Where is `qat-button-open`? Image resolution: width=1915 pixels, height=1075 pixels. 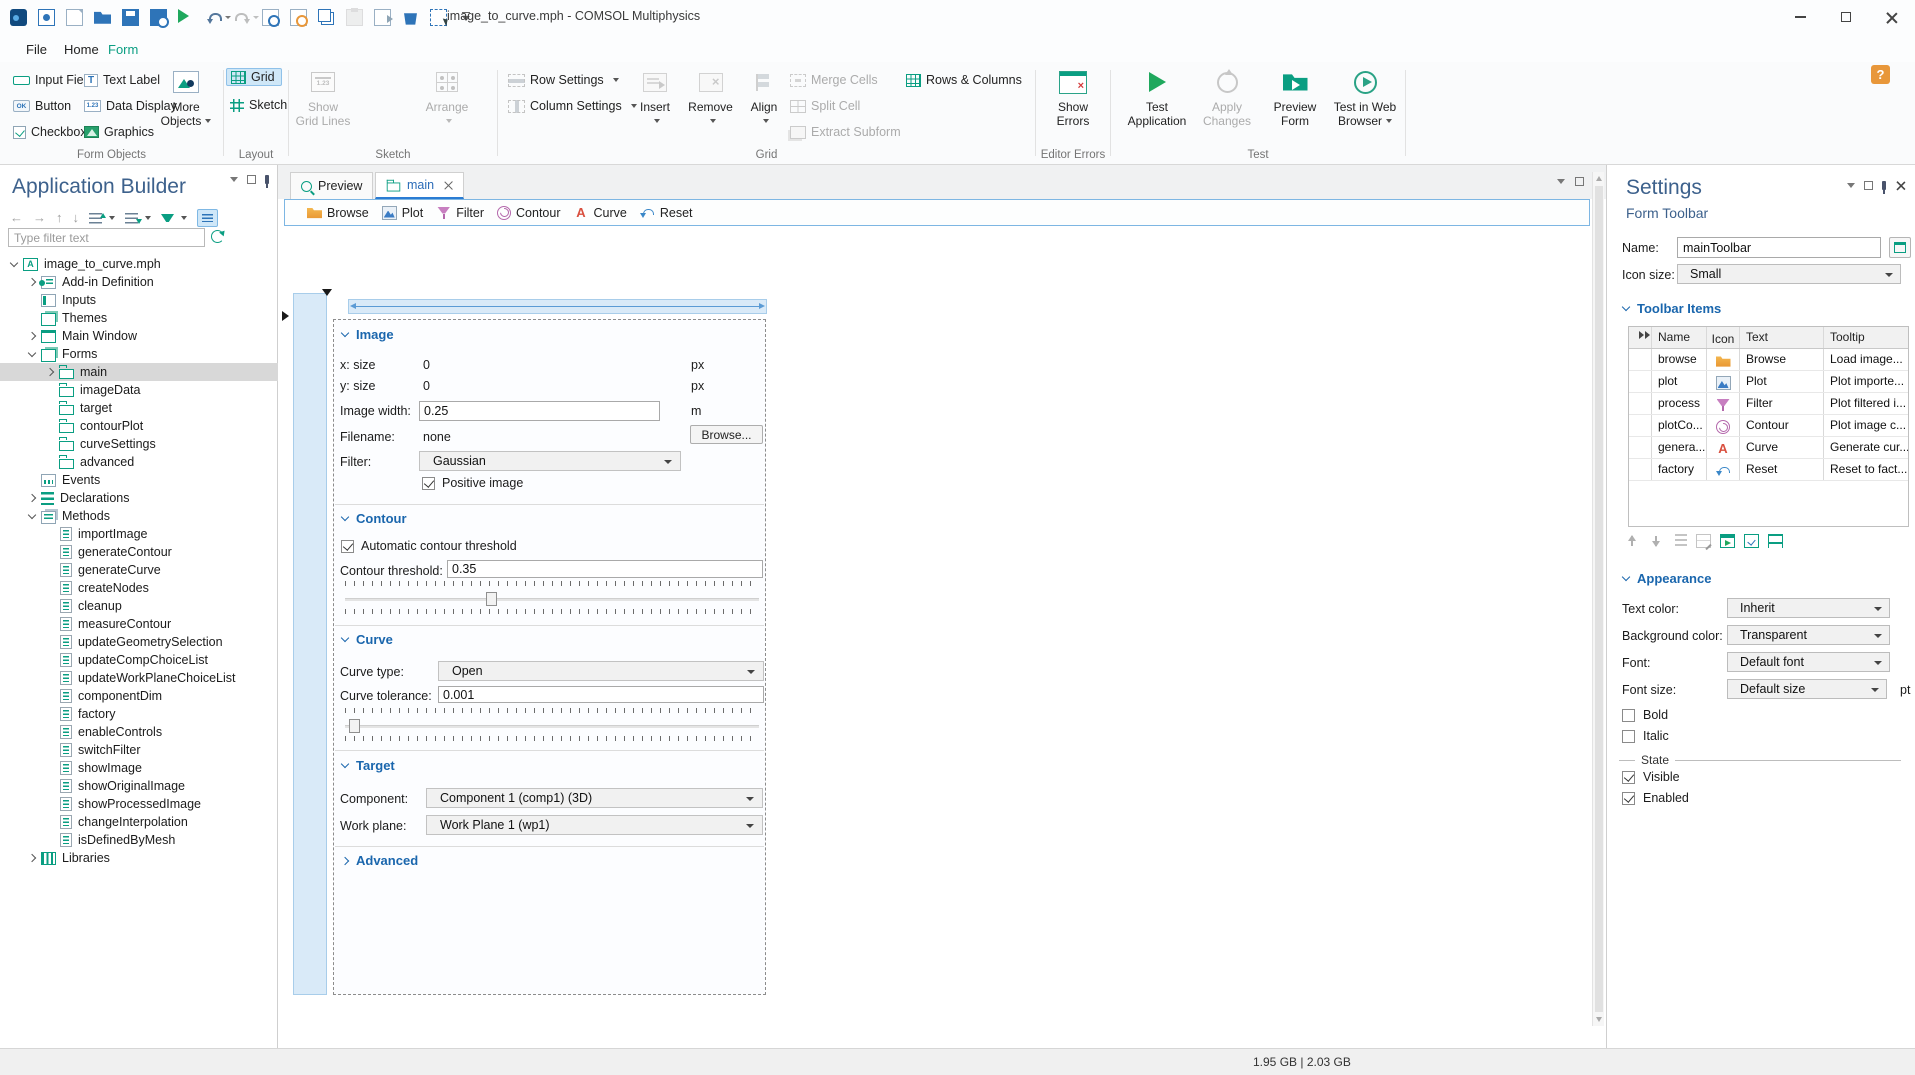
qat-button-open is located at coordinates (102, 17).